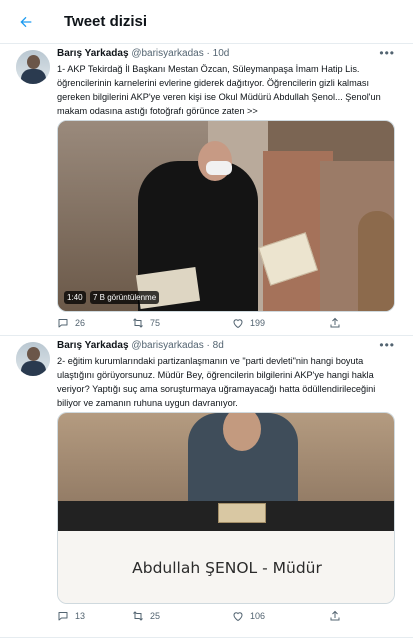 The image size is (413, 640). Describe the element at coordinates (80, 616) in the screenshot. I see `reply-count: 13` at that location.